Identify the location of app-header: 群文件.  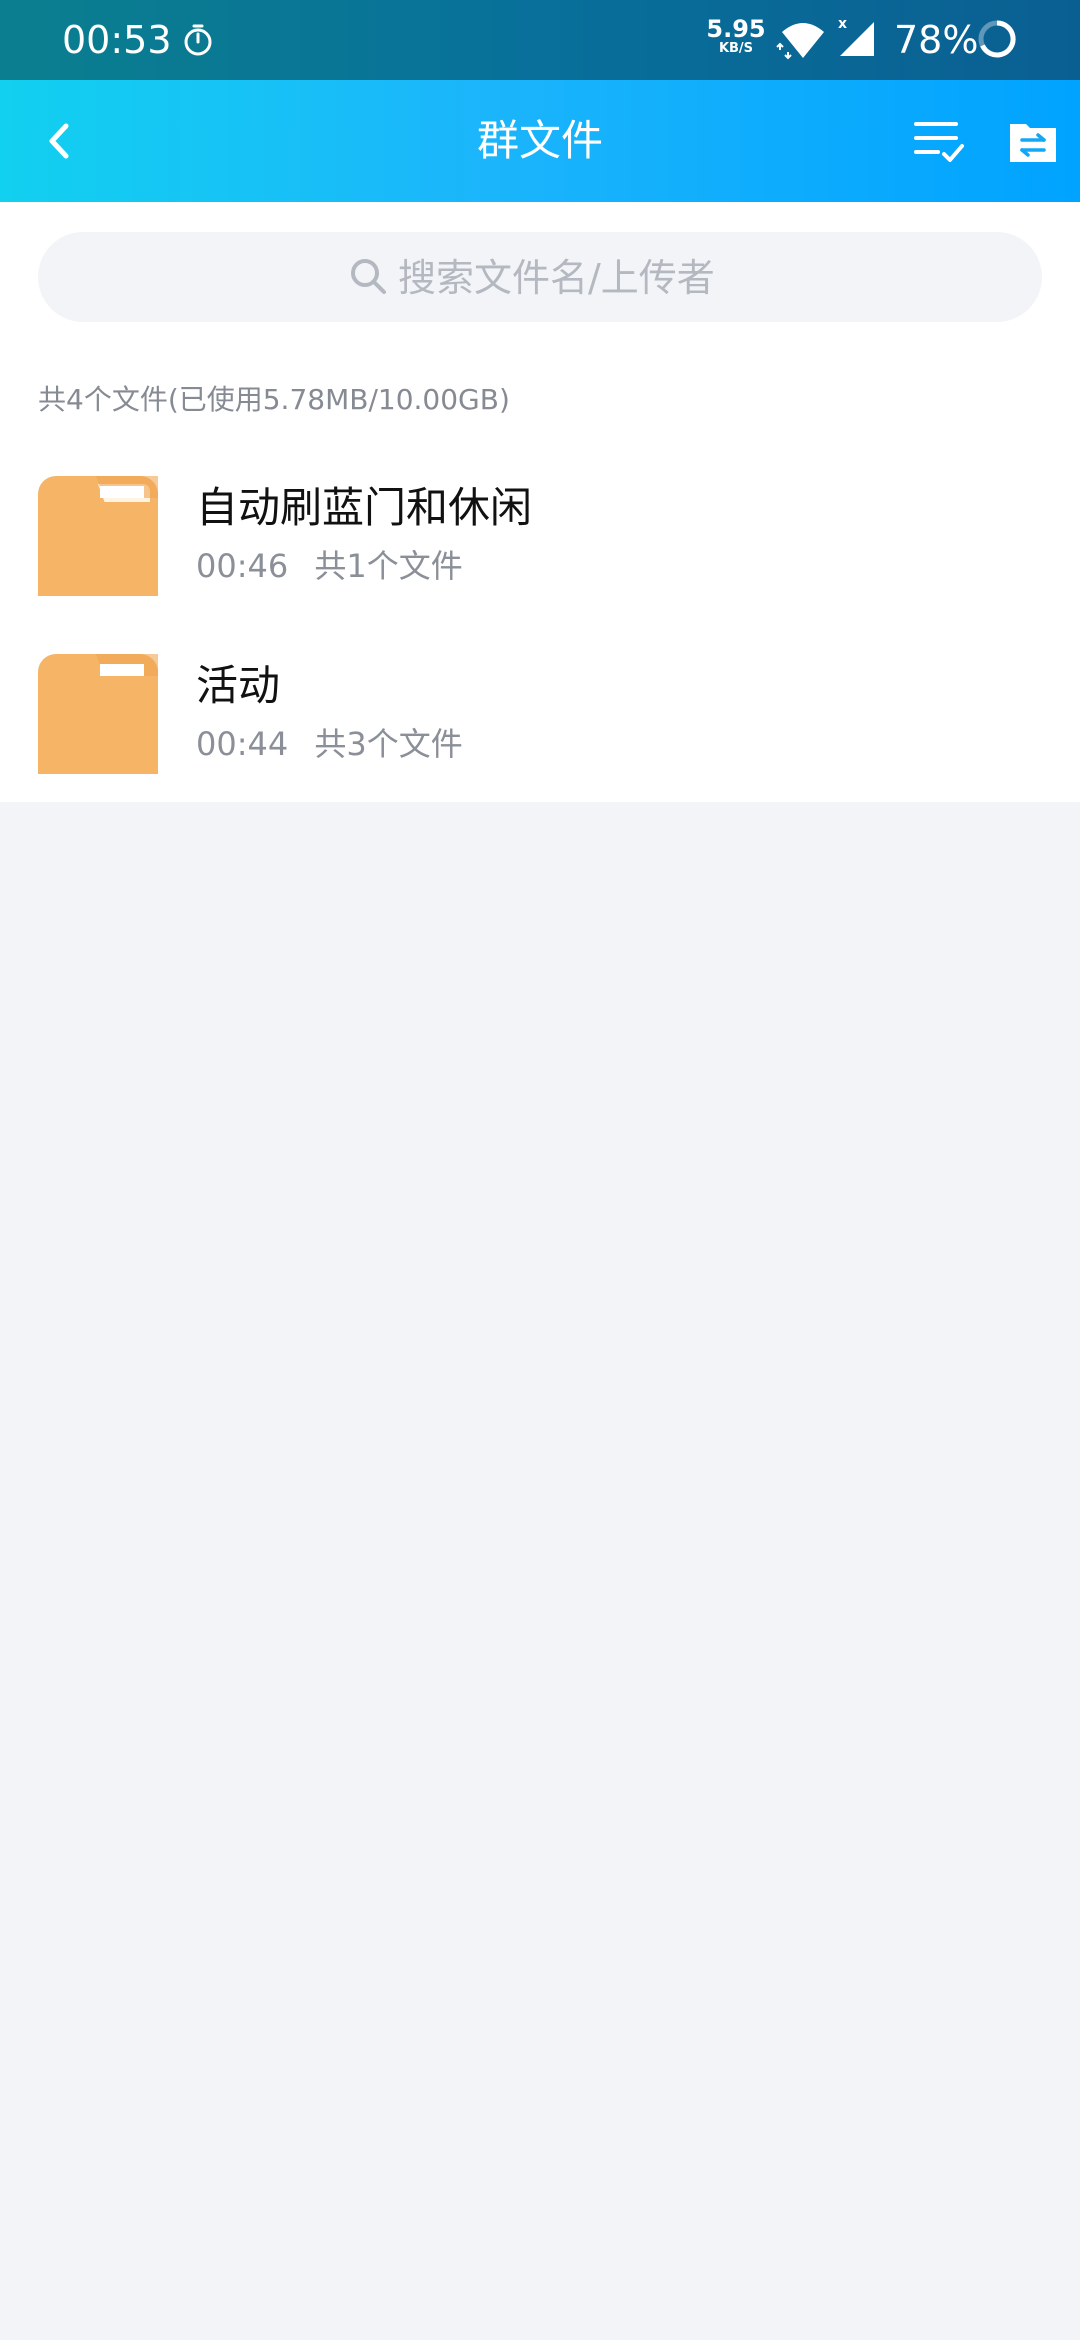
(540, 141).